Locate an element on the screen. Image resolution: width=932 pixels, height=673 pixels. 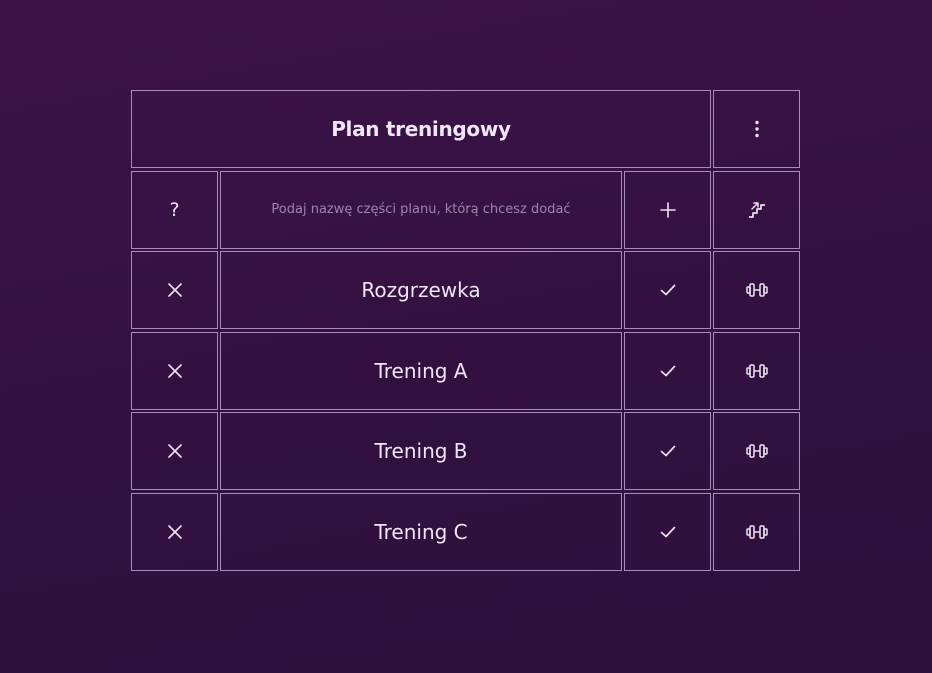
part-name-cell: Rozgrzewka is located at coordinates (421, 290).